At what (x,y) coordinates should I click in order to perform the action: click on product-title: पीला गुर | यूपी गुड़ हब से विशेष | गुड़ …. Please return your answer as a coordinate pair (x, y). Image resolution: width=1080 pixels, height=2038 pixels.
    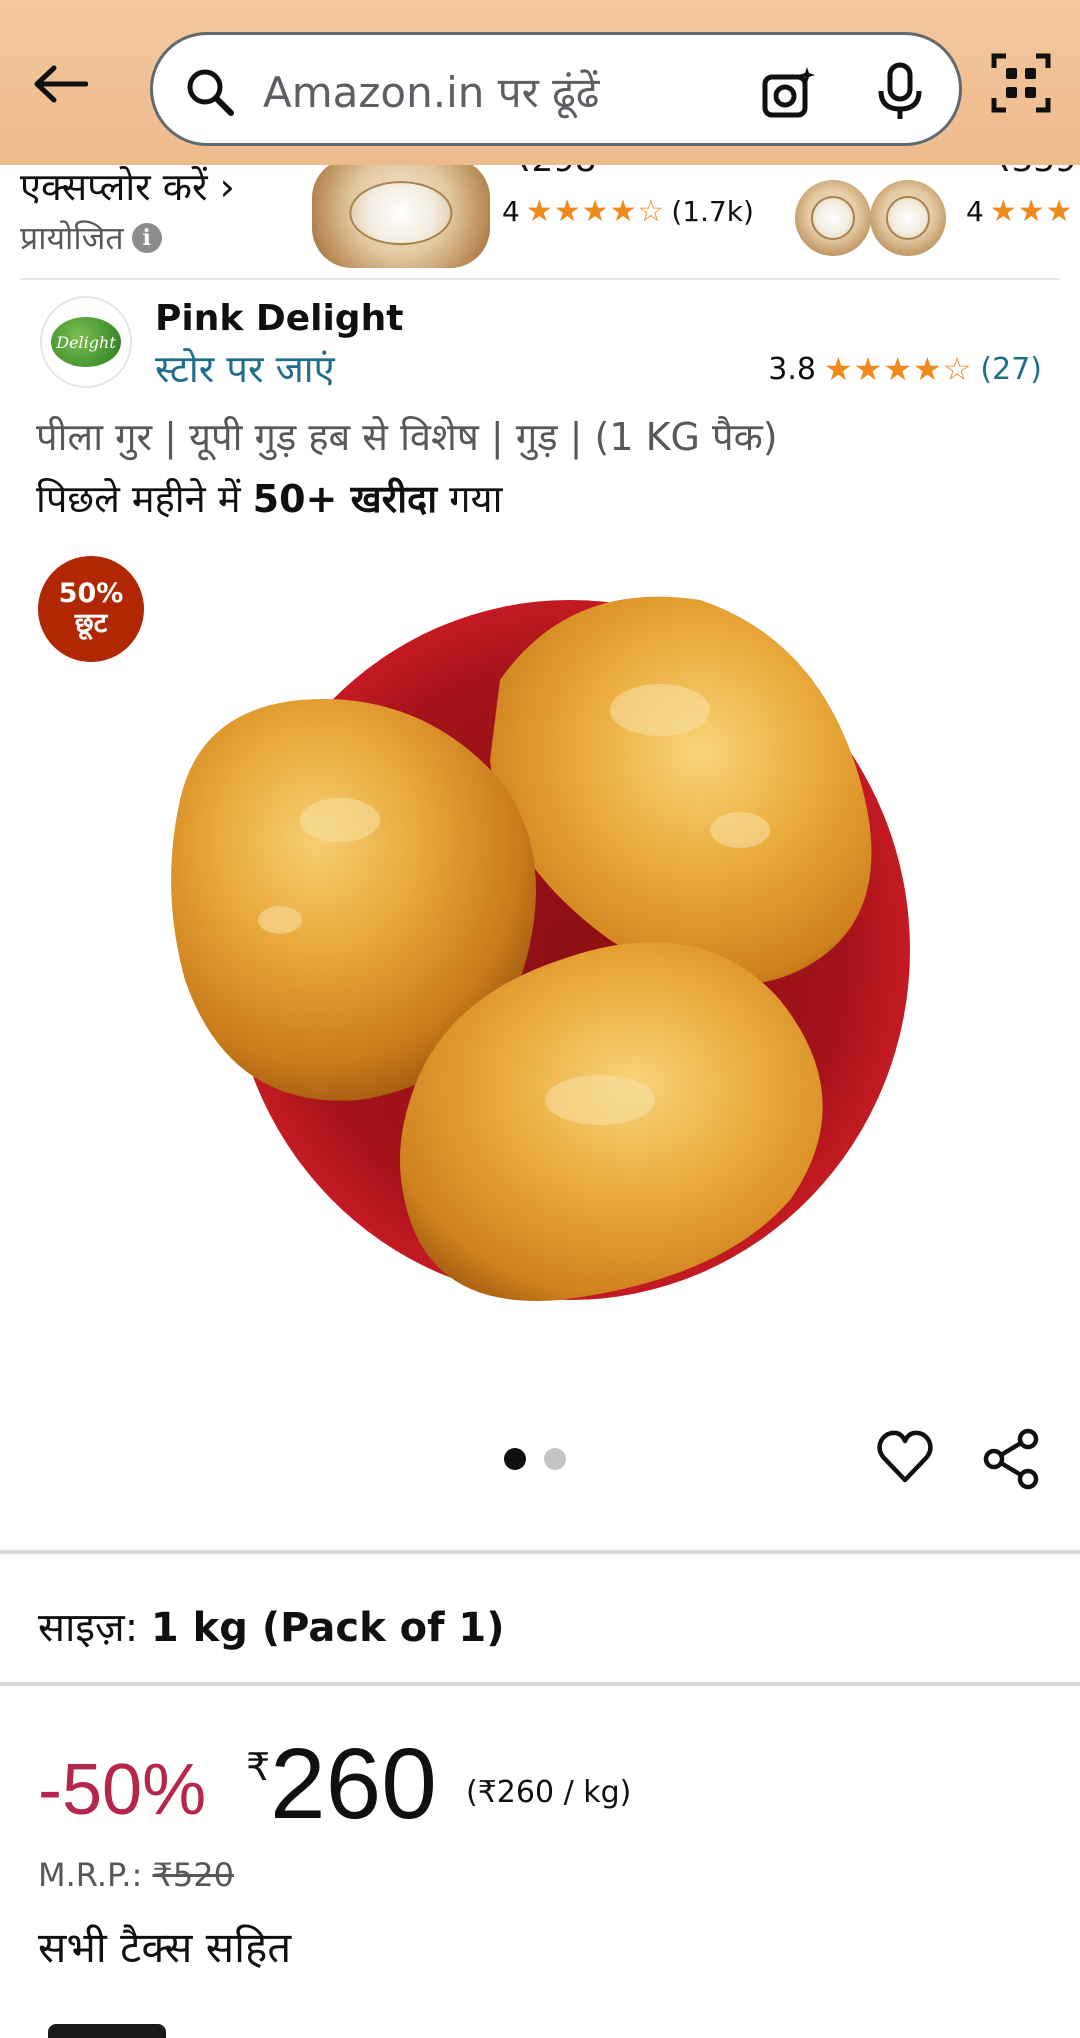
    Looking at the image, I should click on (407, 437).